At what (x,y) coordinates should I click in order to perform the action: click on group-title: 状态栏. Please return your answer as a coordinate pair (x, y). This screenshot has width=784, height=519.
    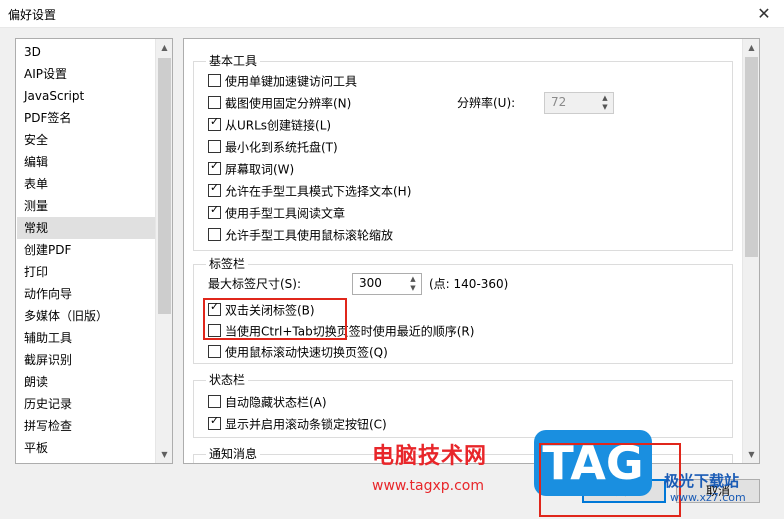
    Looking at the image, I should click on (227, 380).